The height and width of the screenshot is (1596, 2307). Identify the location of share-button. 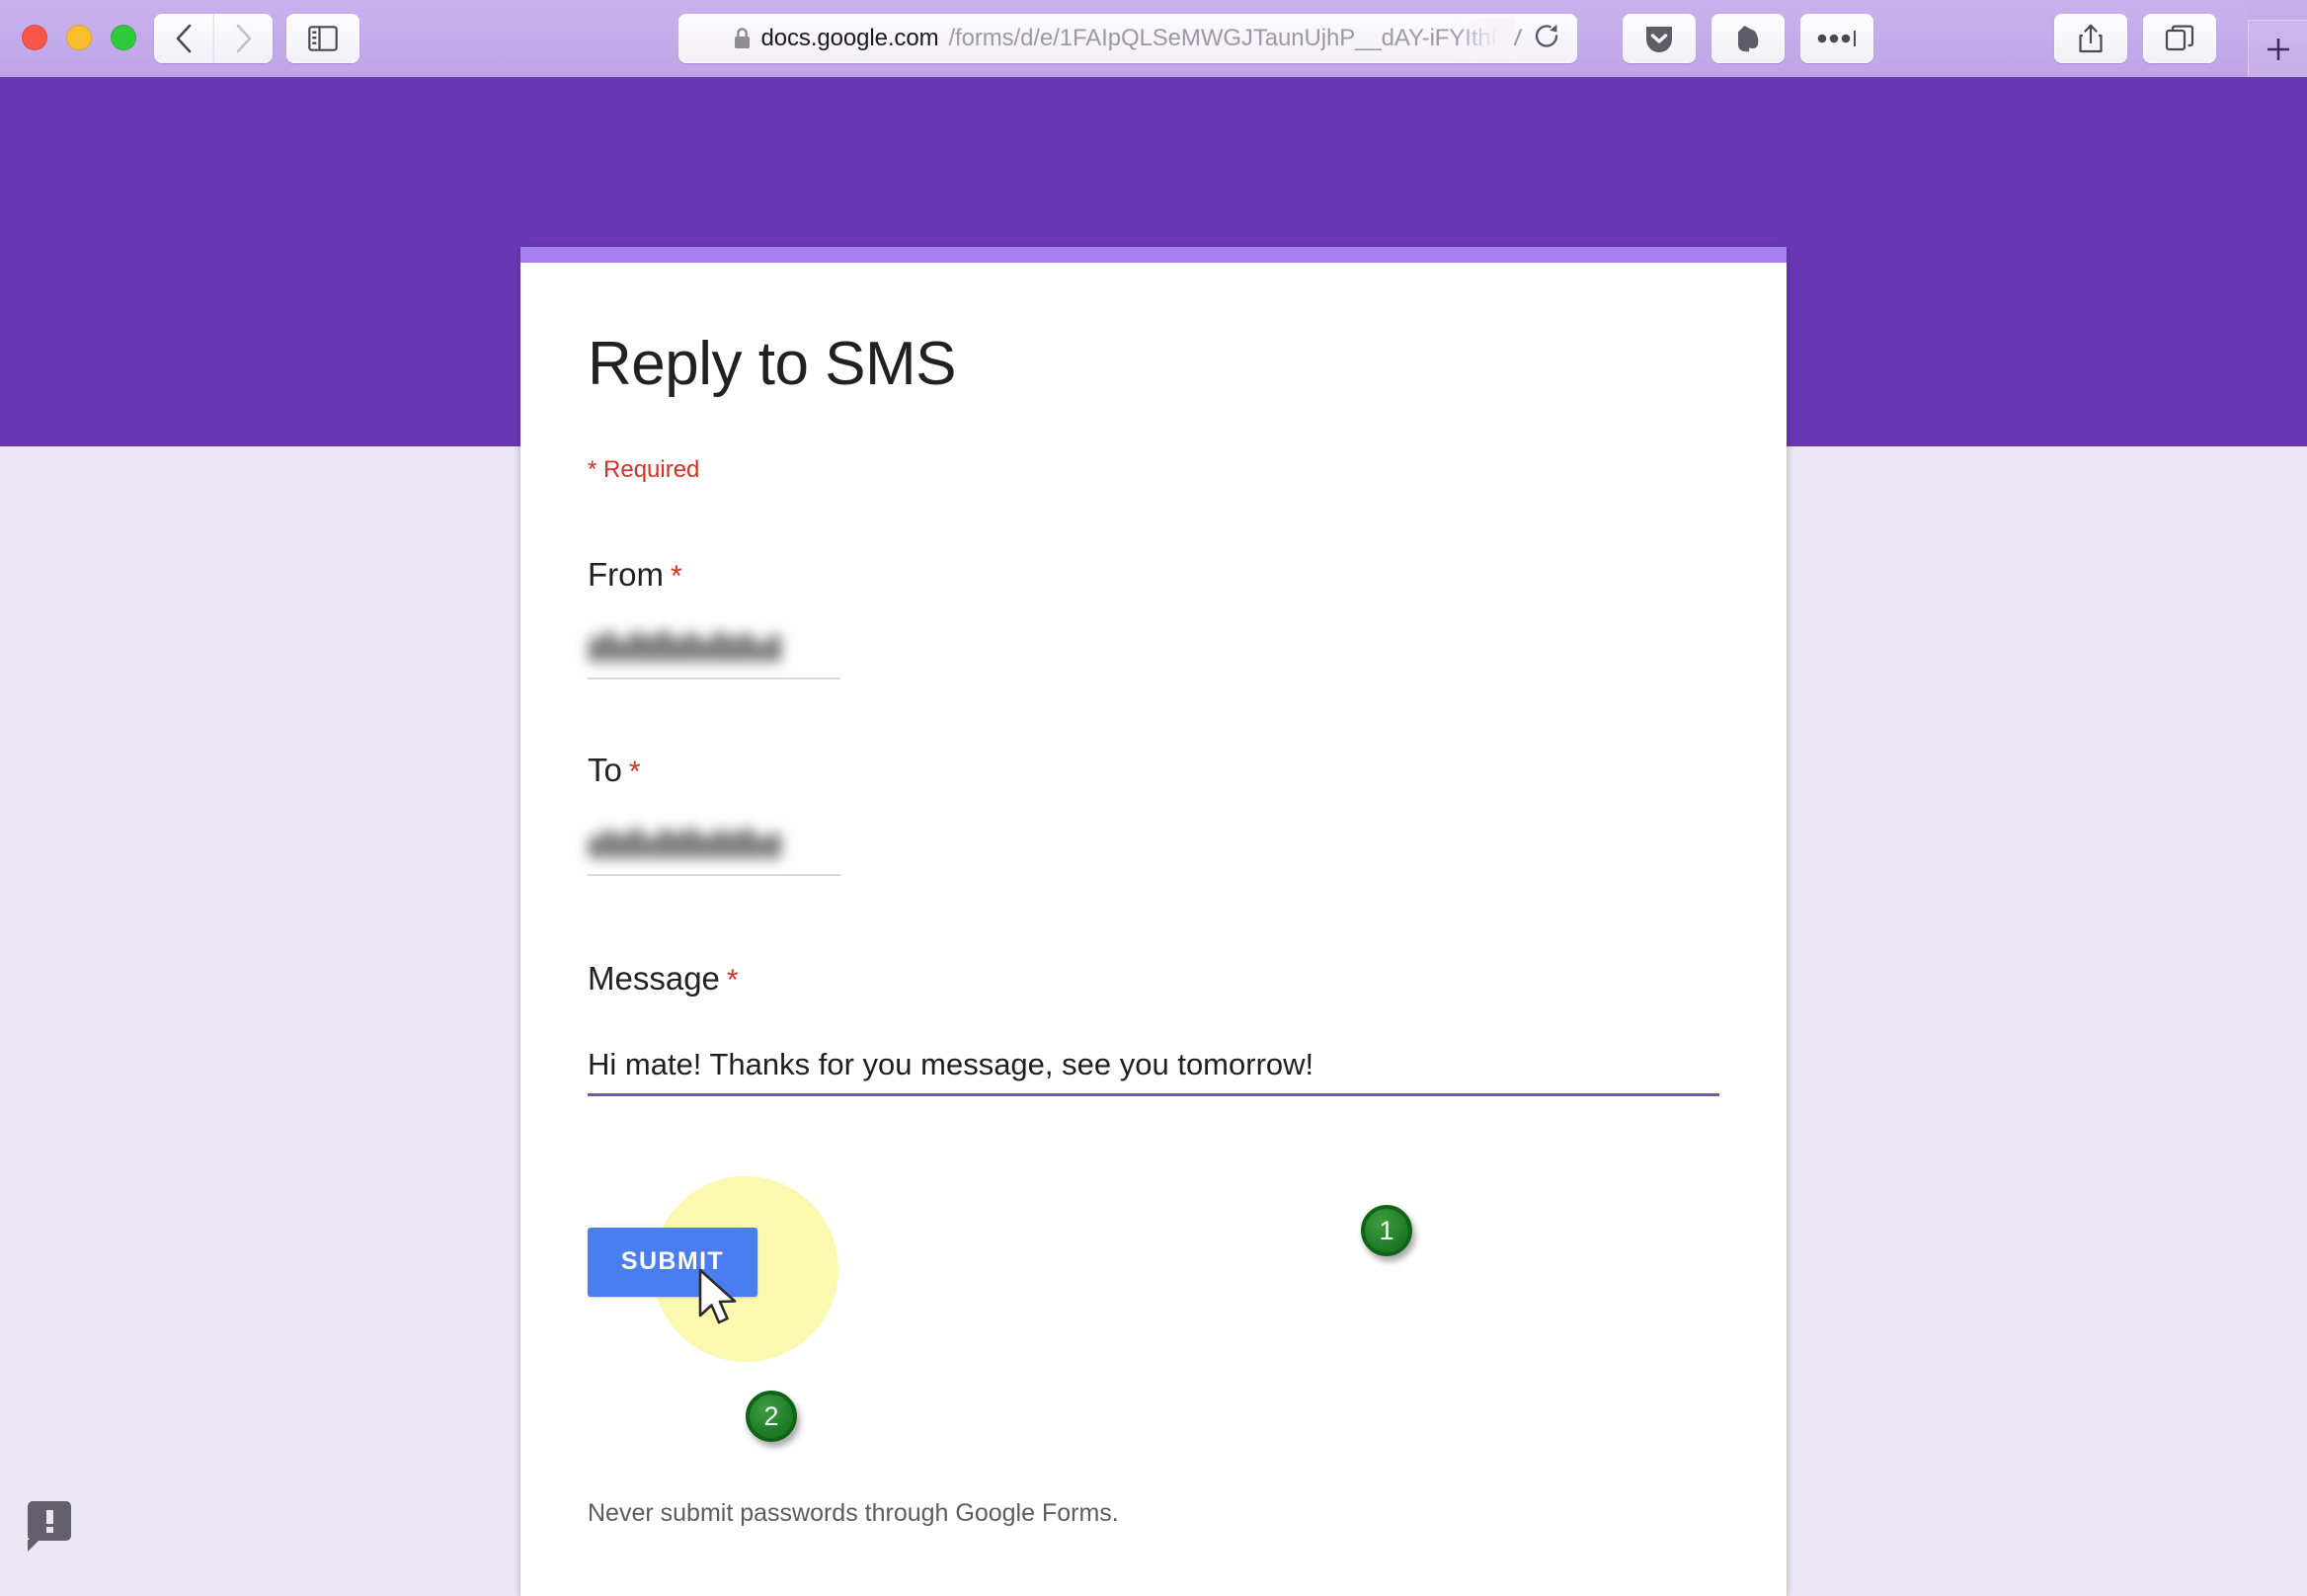
(2090, 38).